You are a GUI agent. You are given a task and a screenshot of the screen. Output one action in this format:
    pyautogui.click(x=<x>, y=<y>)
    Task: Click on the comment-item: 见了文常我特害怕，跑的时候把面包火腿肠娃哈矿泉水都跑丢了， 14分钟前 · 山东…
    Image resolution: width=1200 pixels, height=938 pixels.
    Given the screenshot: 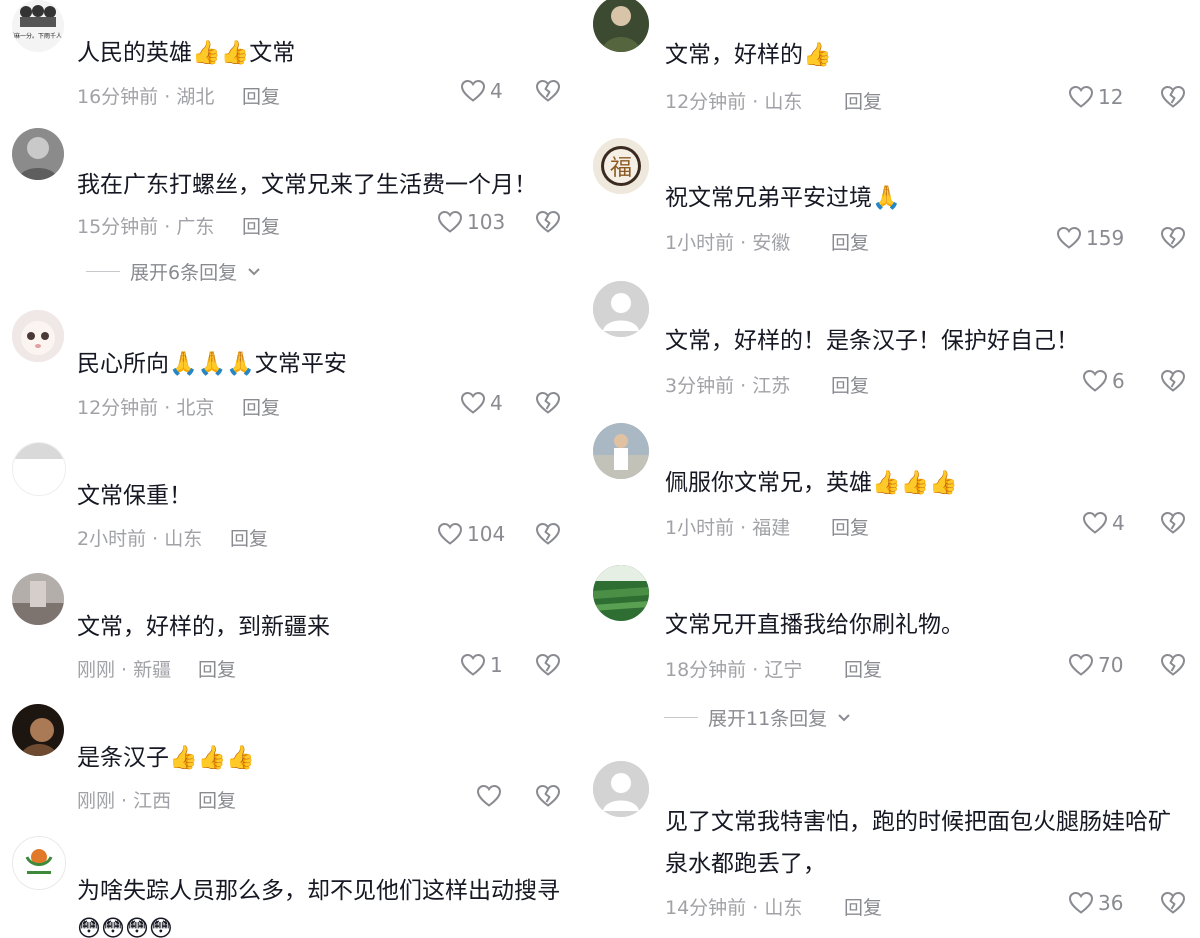 What is the action you would take?
    pyautogui.click(x=895, y=849)
    